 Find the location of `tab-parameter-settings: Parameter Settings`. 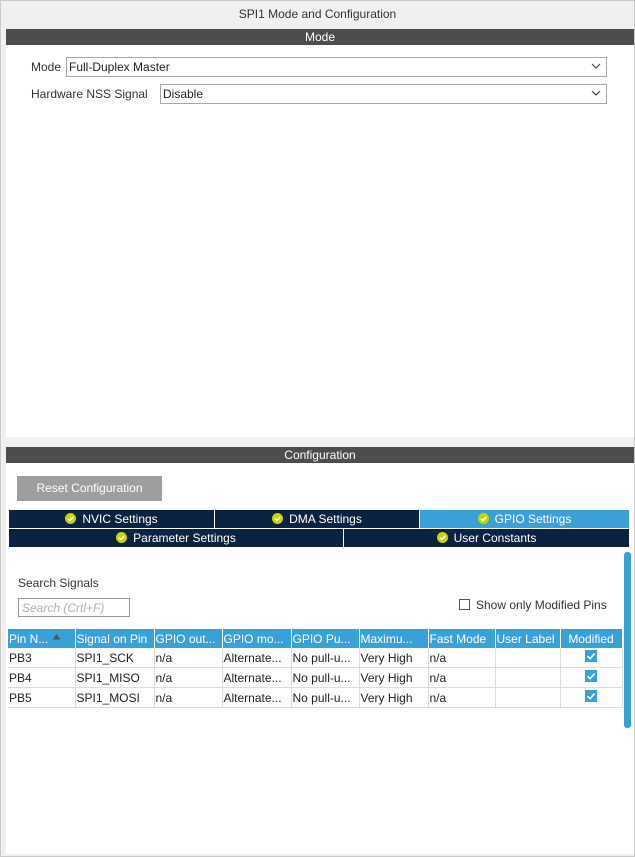

tab-parameter-settings: Parameter Settings is located at coordinates (176, 538).